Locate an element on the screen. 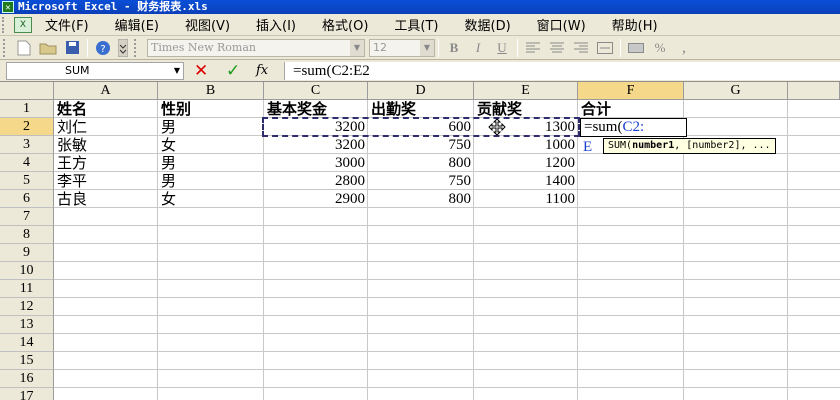  row-header-16: 16 is located at coordinates (27, 379).